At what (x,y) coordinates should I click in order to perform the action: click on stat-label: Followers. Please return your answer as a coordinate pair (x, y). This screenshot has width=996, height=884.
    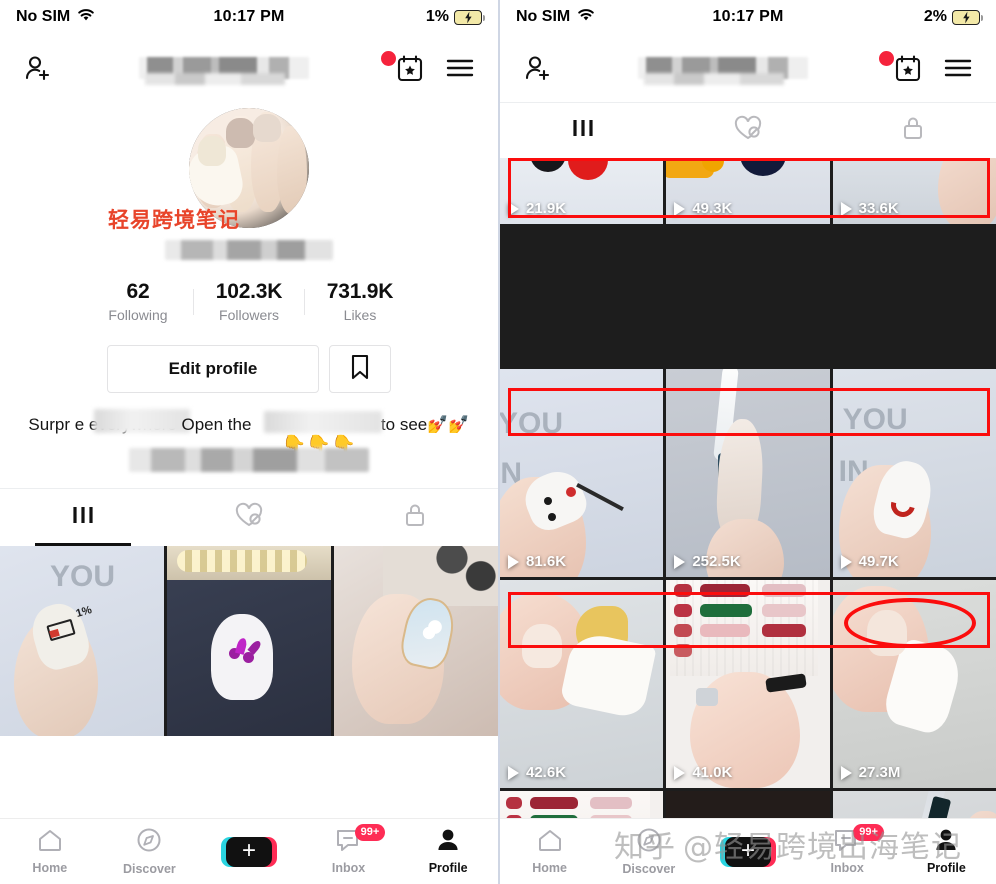
    Looking at the image, I should click on (249, 315).